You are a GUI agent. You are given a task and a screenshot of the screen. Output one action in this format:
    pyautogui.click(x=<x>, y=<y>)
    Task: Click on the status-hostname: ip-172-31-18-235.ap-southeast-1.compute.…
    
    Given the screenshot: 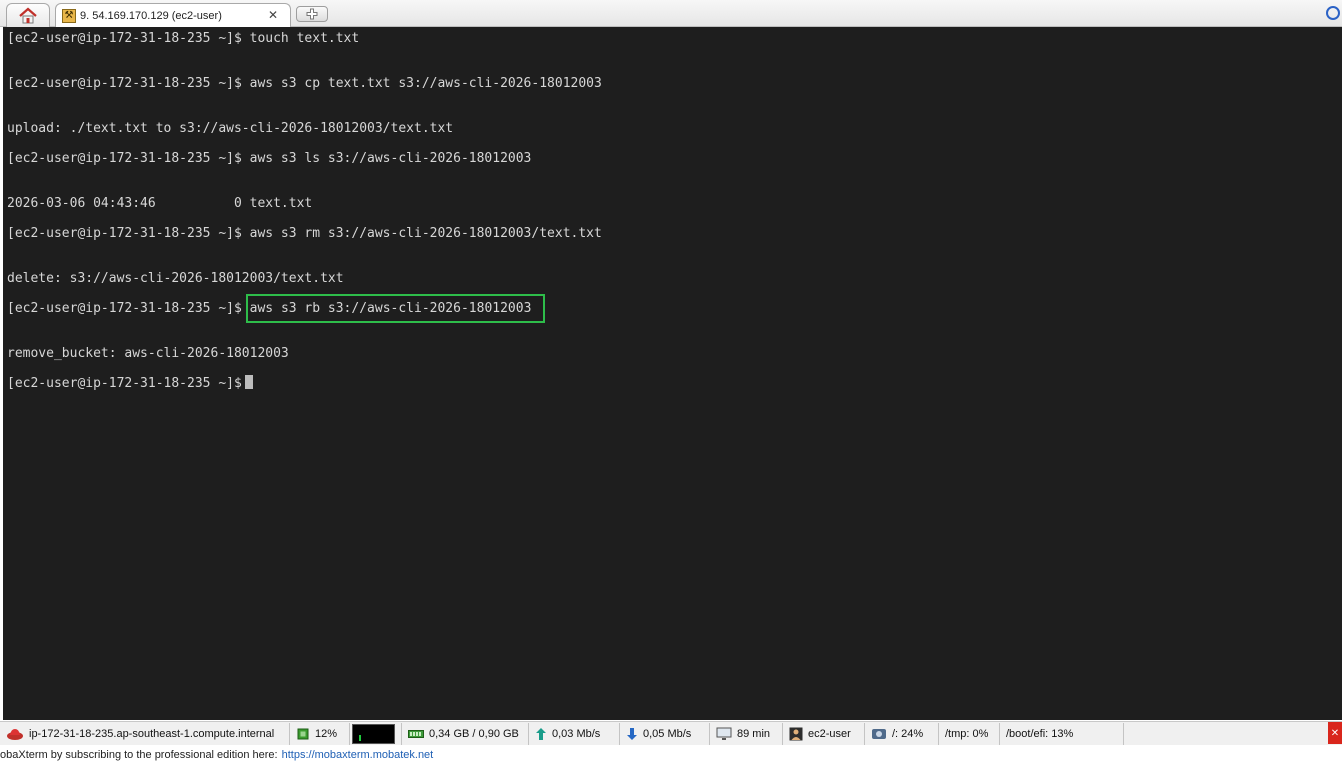 What is the action you would take?
    pyautogui.click(x=145, y=733)
    